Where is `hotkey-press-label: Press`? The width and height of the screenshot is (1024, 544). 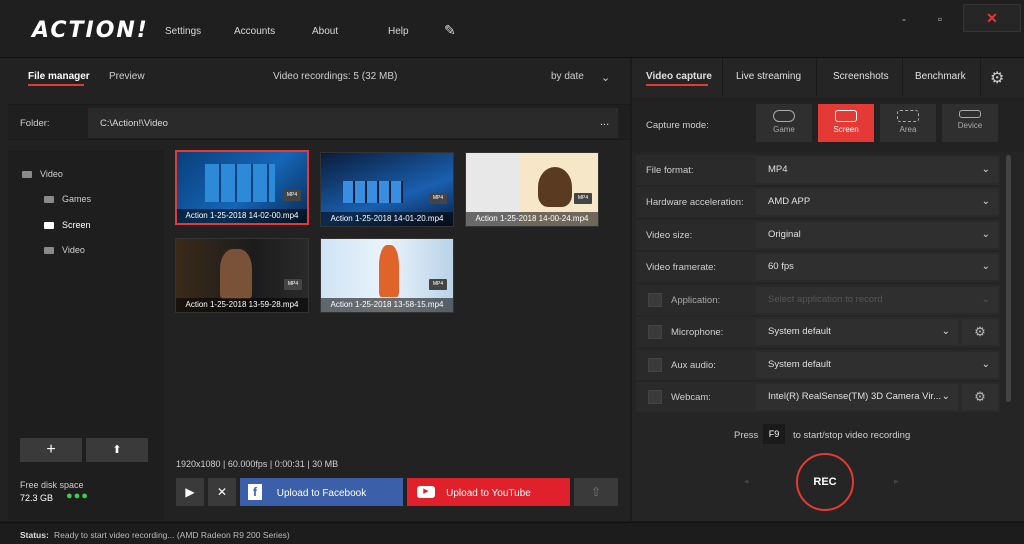
hotkey-press-label: Press is located at coordinates (746, 435).